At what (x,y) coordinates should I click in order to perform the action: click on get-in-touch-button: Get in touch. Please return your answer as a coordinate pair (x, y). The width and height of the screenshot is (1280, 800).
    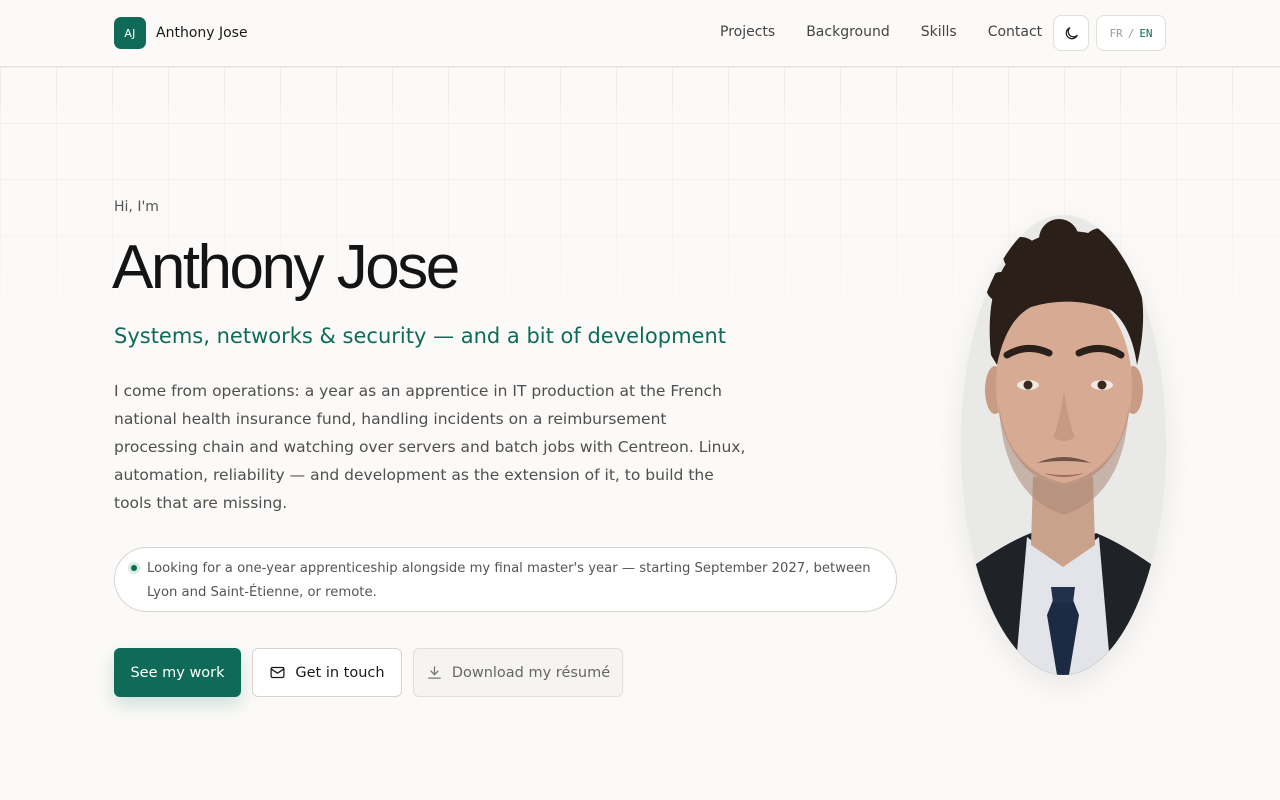
    Looking at the image, I should click on (327, 672).